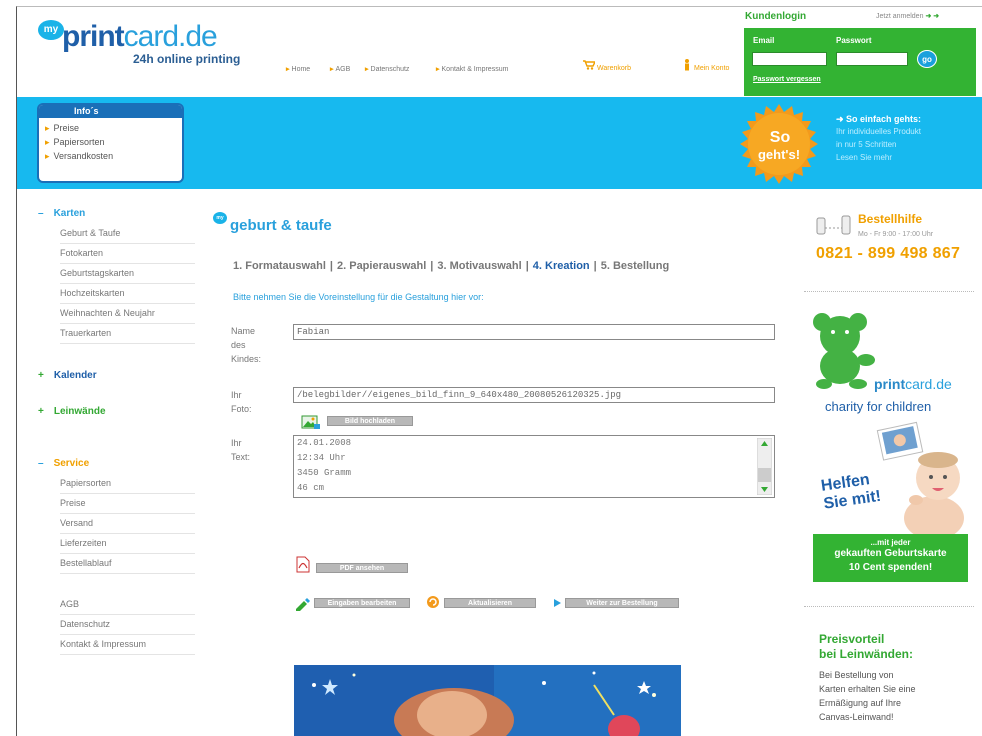 The image size is (982, 736). I want to click on info-box-title: Info´s, so click(110, 111).